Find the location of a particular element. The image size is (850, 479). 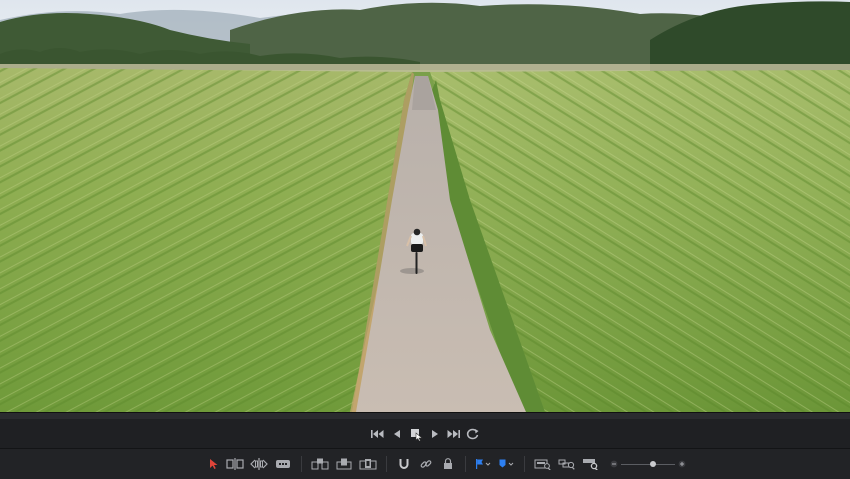

linked-selection-icon is located at coordinates (426, 464).